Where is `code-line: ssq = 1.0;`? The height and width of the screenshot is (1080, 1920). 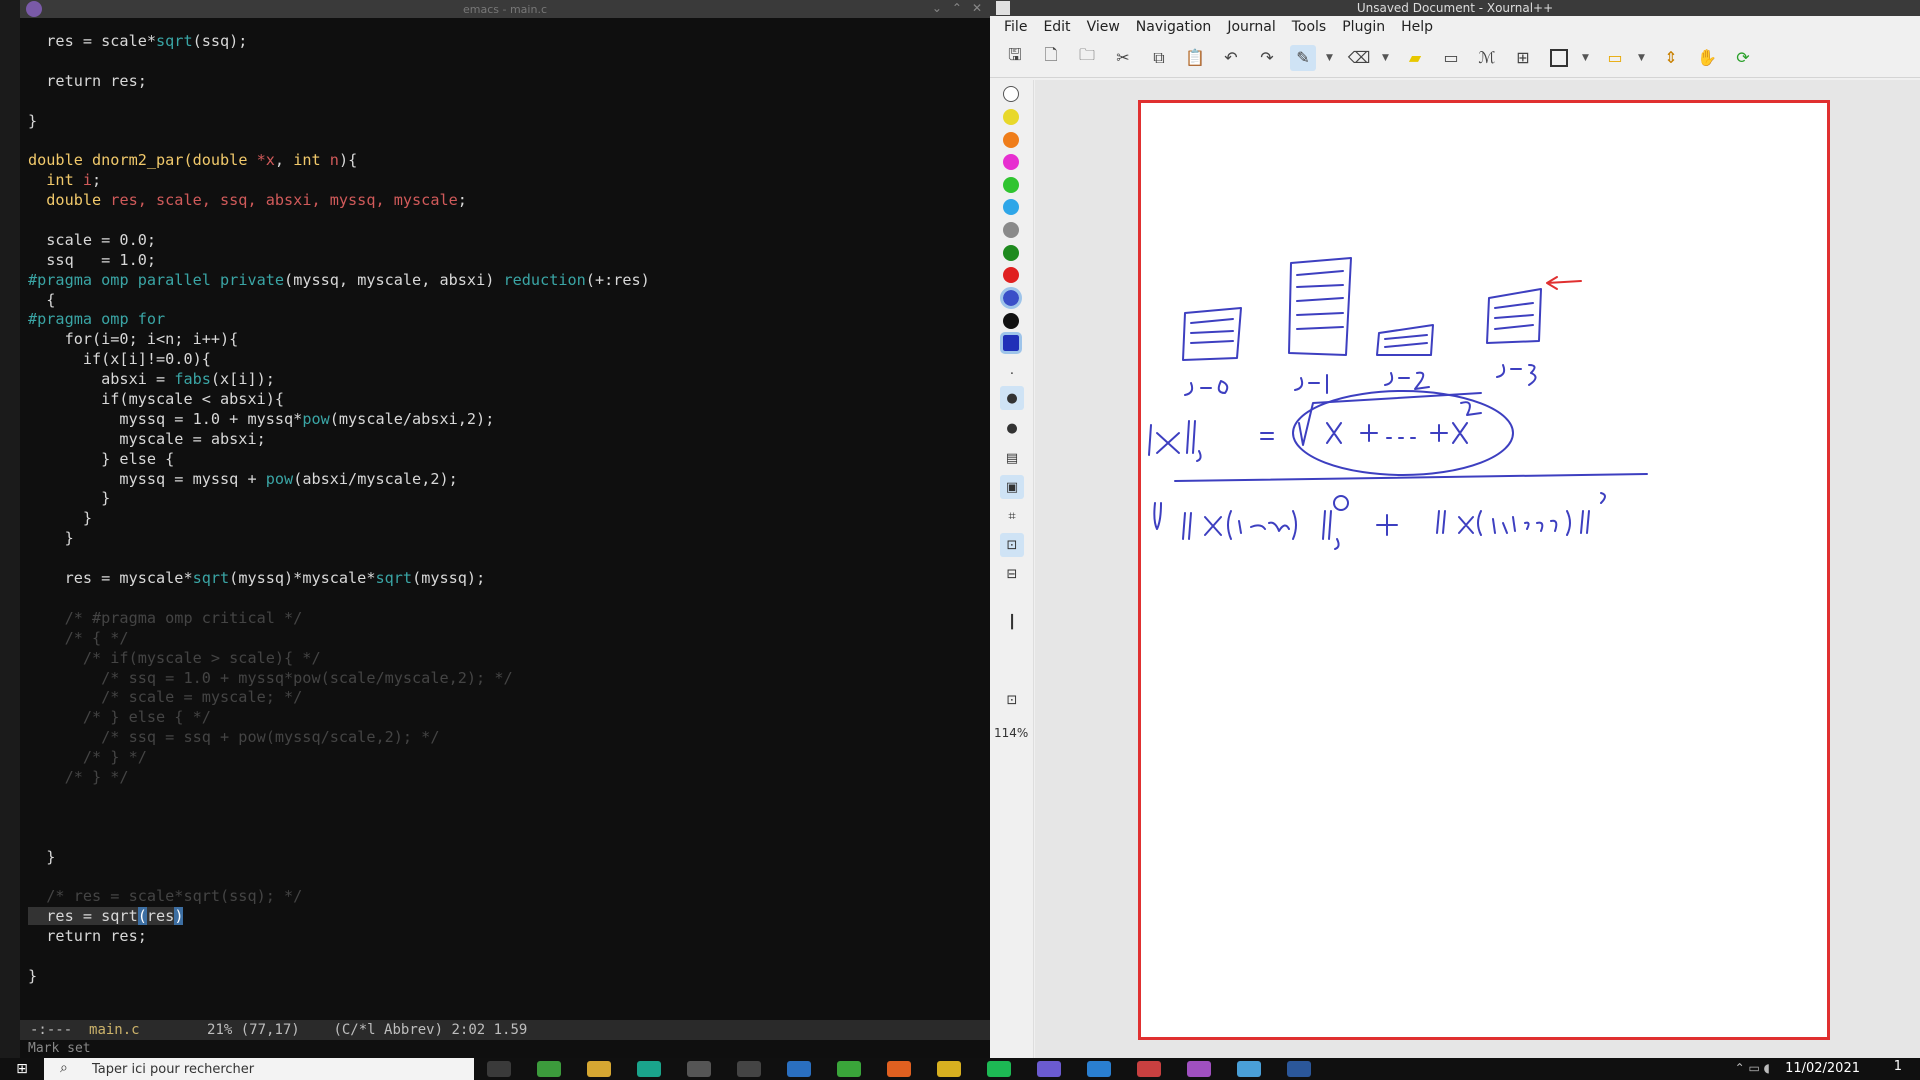 code-line: ssq = 1.0; is located at coordinates (509, 261).